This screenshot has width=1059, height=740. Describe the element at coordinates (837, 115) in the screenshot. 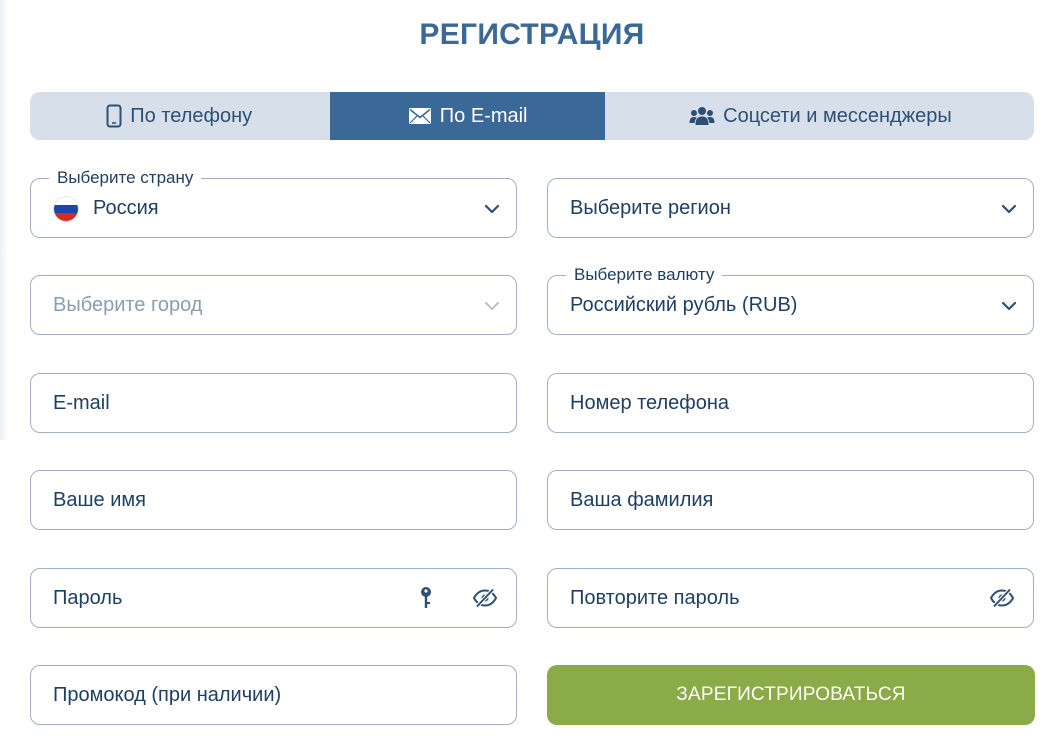

I see `tab-label: Соцсети и мессенджеры` at that location.